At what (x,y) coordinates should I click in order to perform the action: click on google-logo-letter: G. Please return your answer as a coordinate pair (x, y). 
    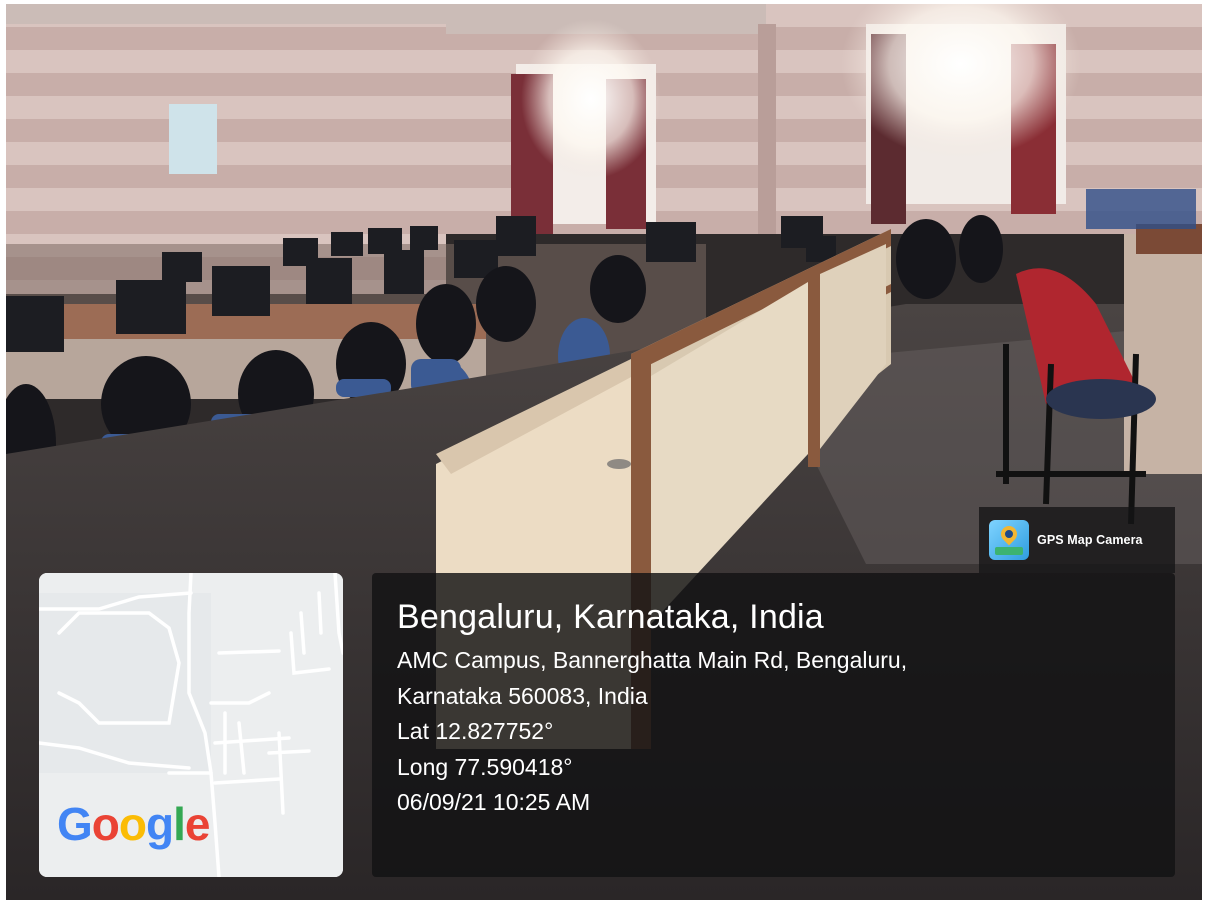
    Looking at the image, I should click on (75, 824).